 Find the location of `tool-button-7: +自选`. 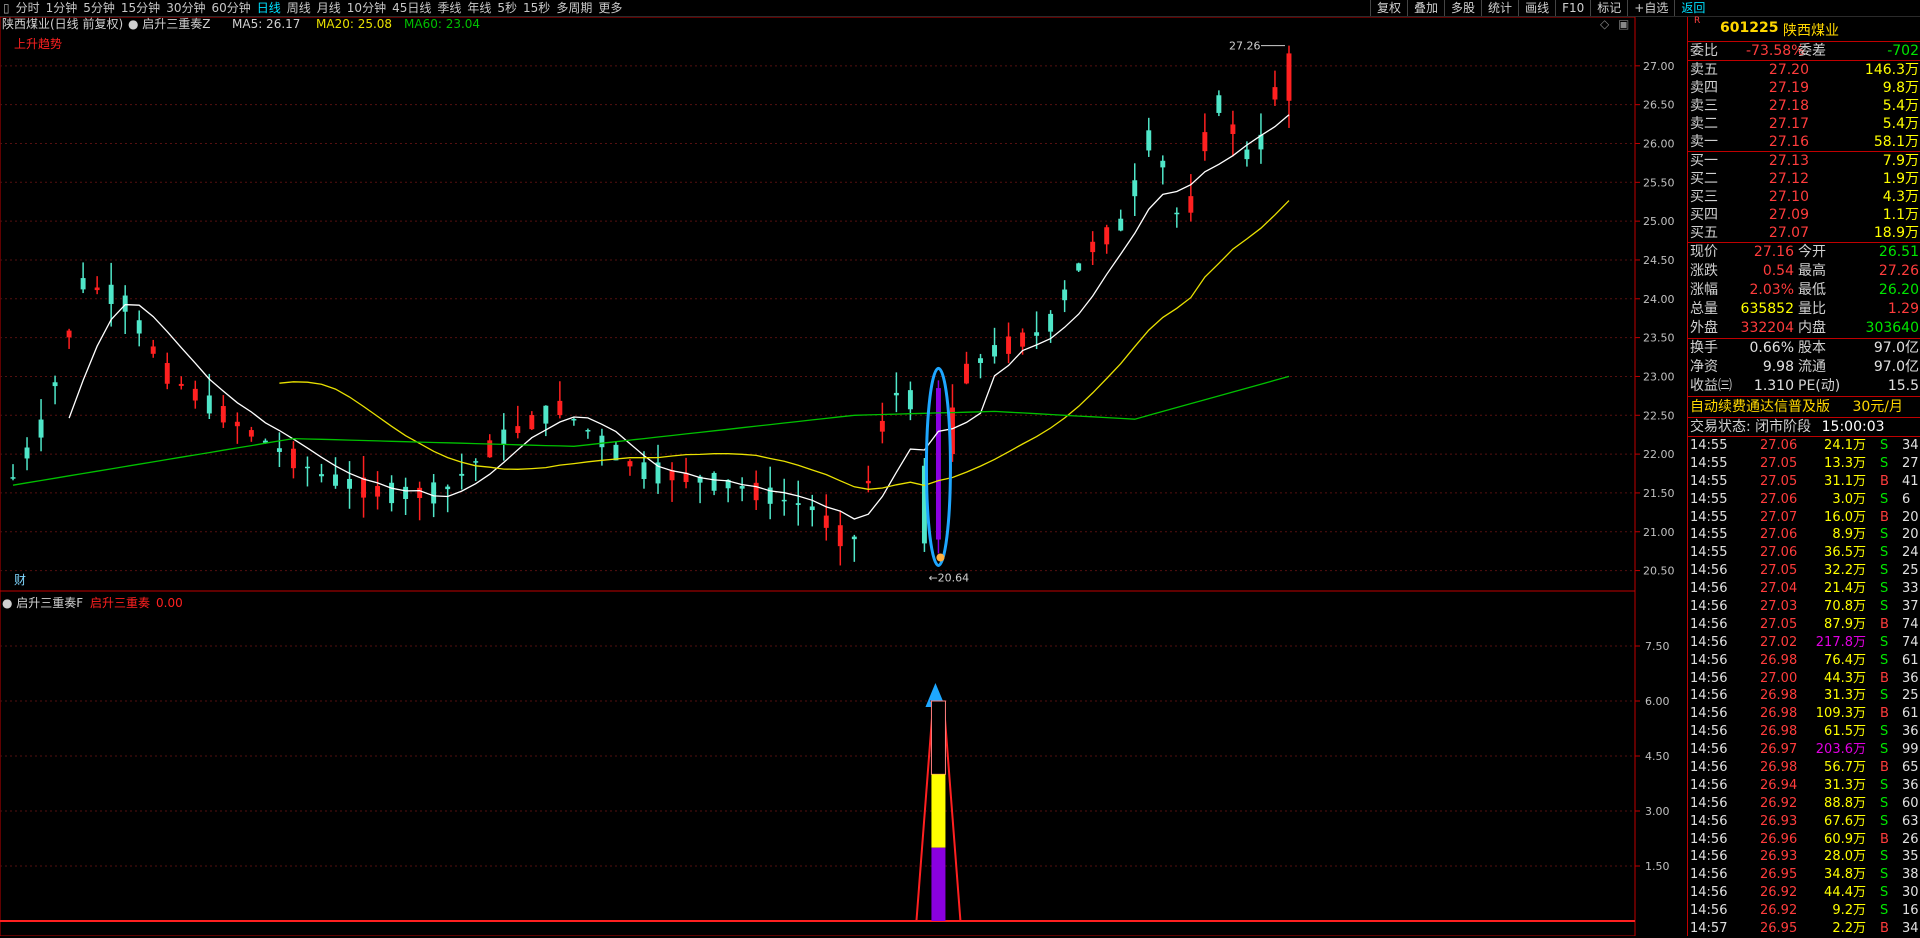

tool-button-7: +自选 is located at coordinates (1650, 8).